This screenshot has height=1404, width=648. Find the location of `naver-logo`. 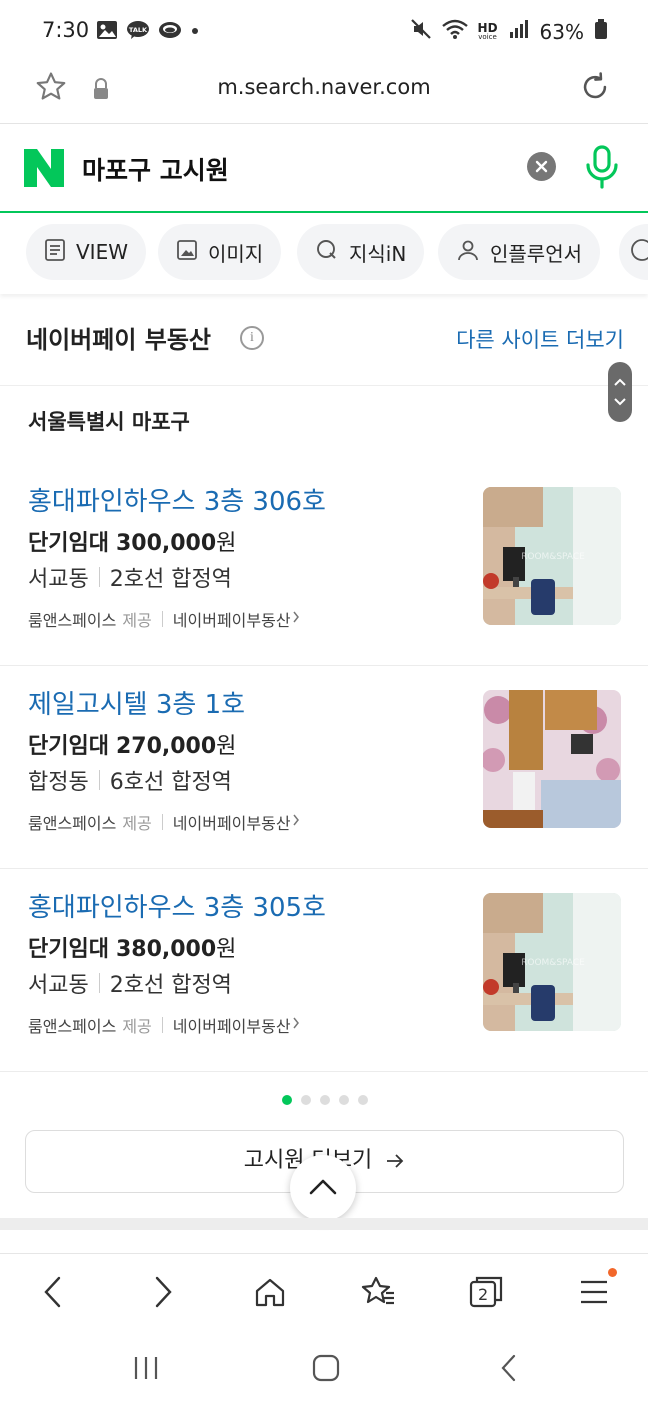

naver-logo is located at coordinates (44, 168).